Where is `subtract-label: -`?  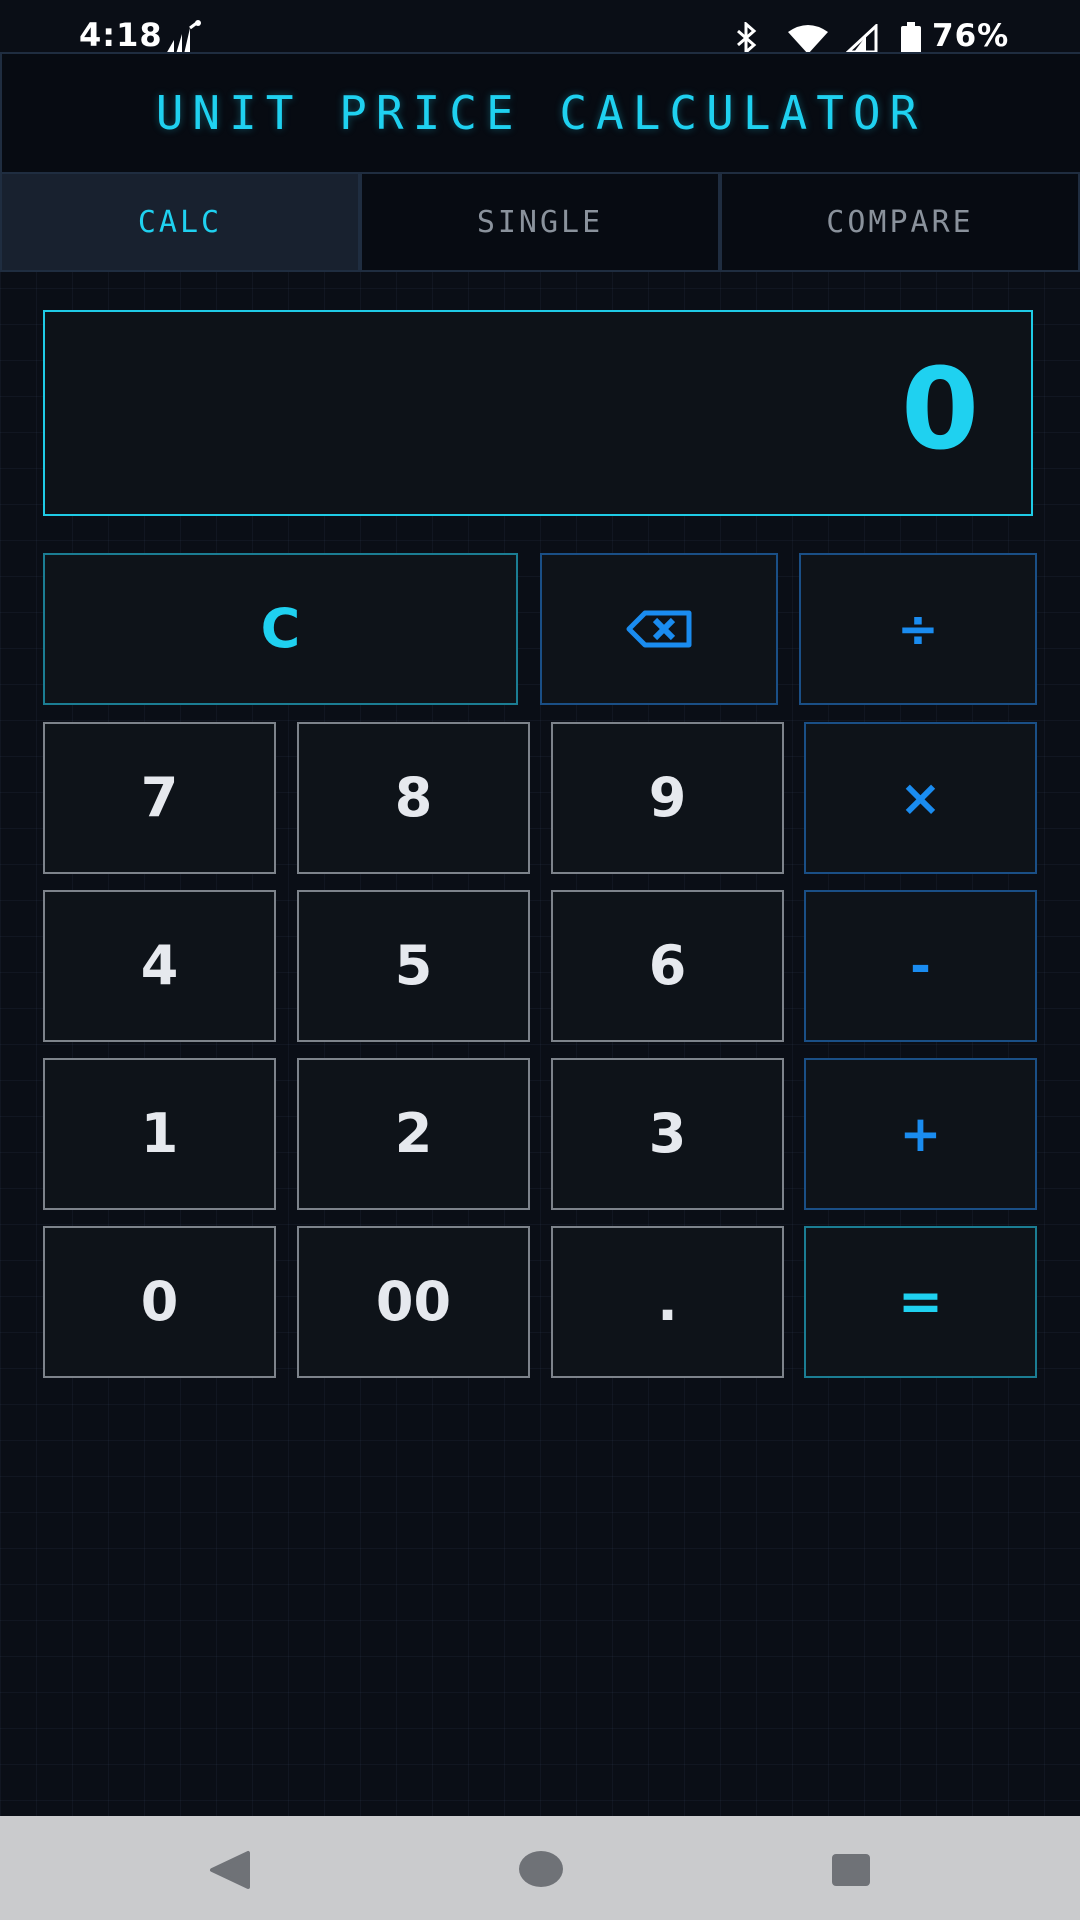 subtract-label: - is located at coordinates (920, 966).